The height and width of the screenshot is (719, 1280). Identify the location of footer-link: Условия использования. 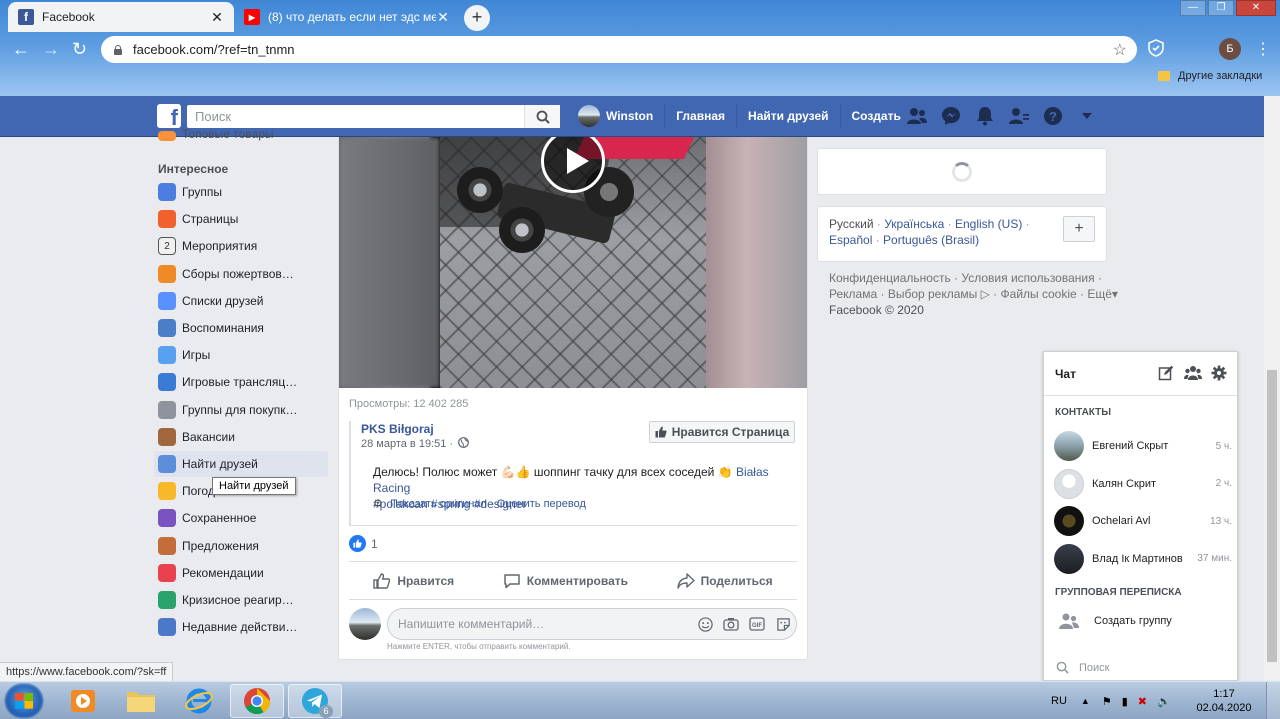
(1027, 278).